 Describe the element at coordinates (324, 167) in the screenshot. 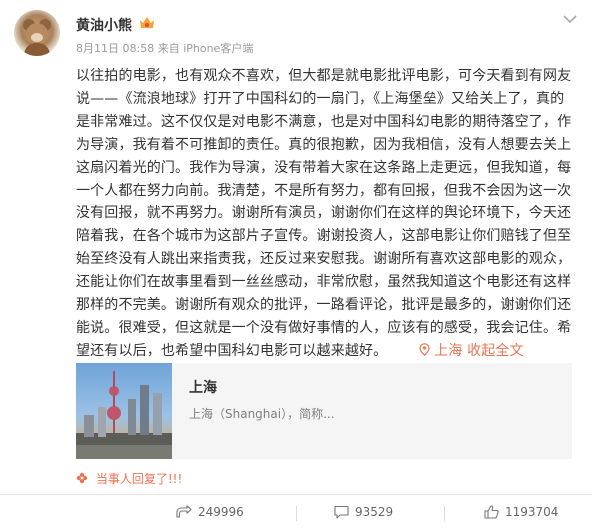

I see `post-line: 这扇闪着光的门。我作为导演，没有带着大家在这条路上走更远，但我知道，每` at that location.